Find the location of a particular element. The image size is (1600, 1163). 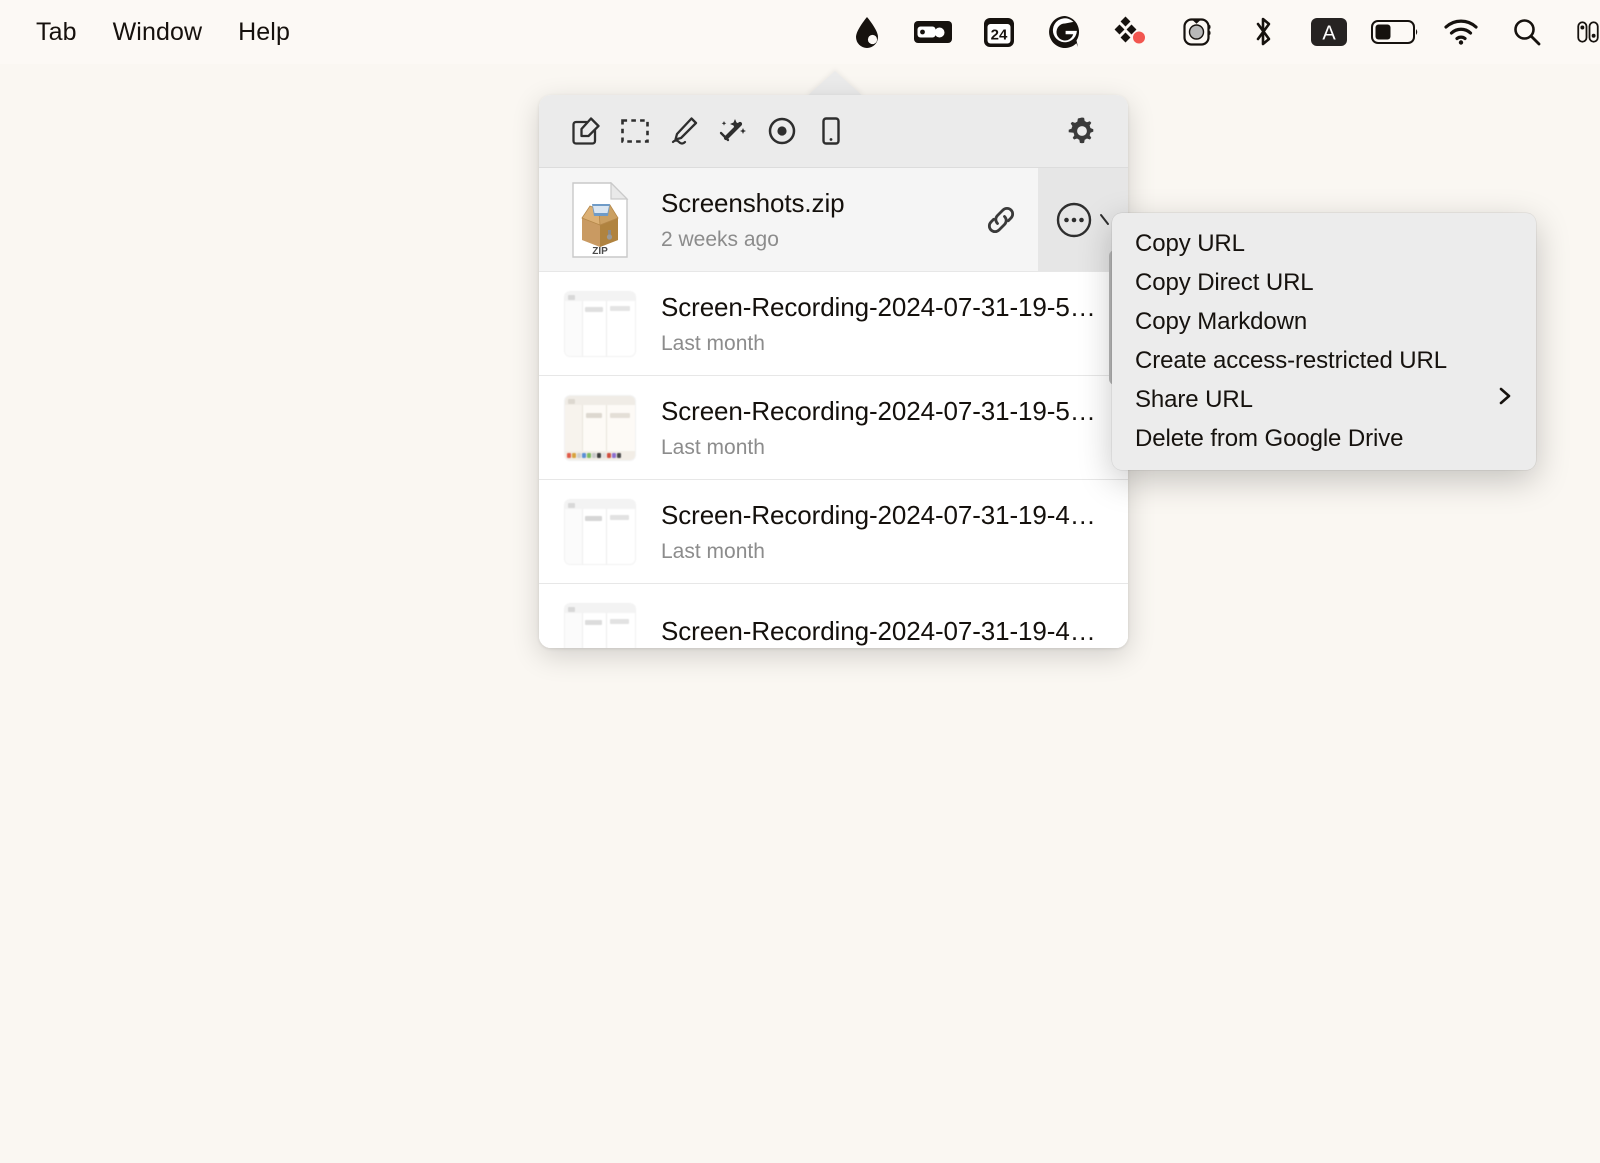

menu-item-label: Copy Markdown is located at coordinates (1221, 321).